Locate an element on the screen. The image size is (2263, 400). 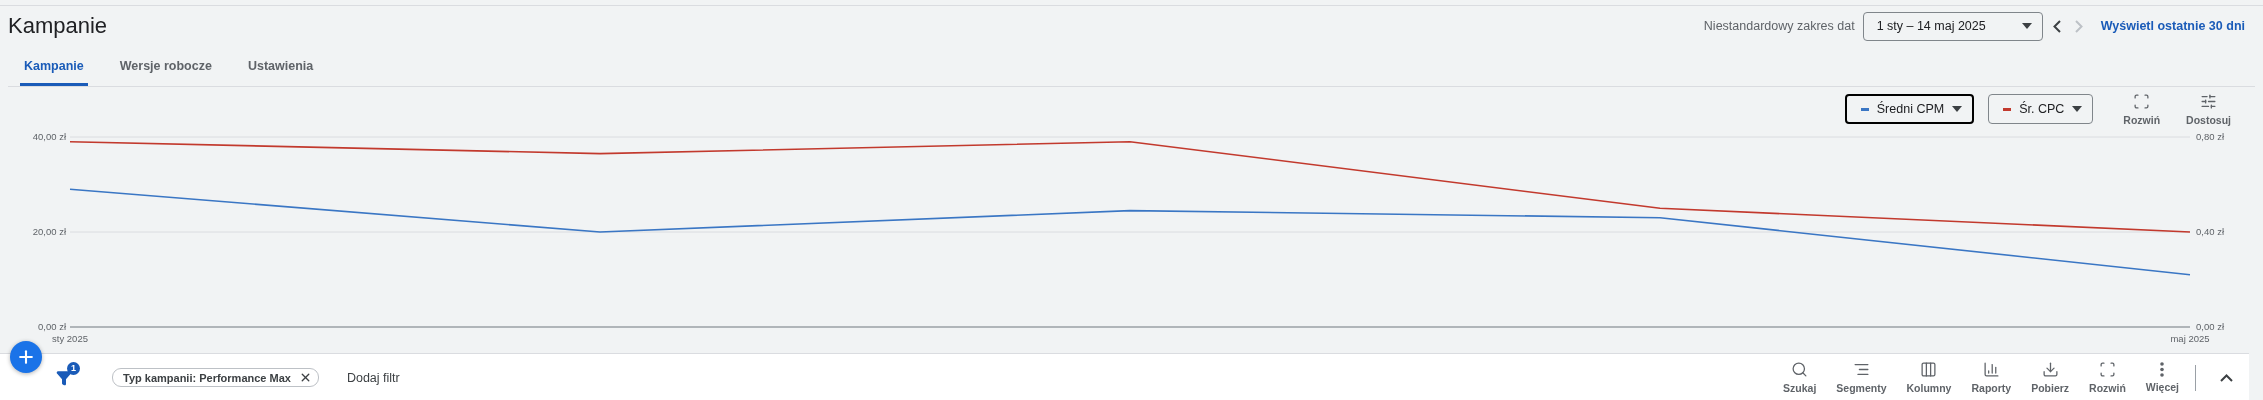
axis-label: maj 2025 is located at coordinates (2190, 338).